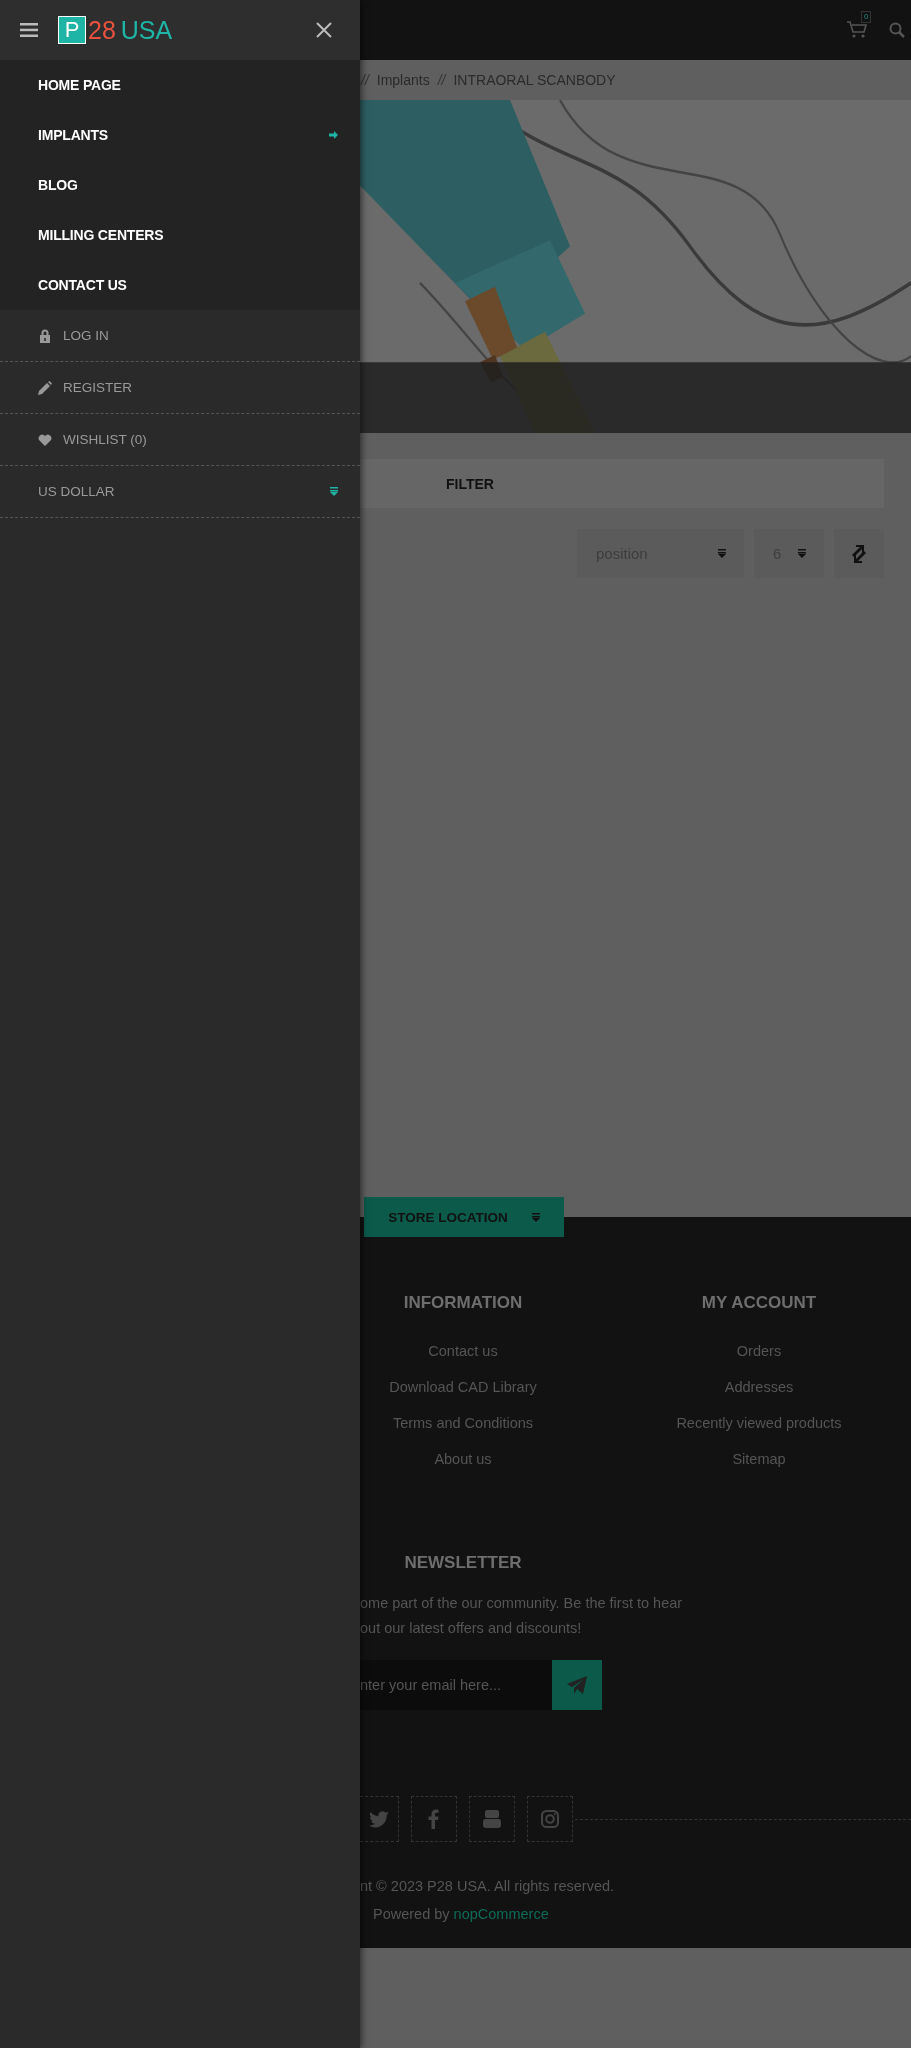  Describe the element at coordinates (79, 85) in the screenshot. I see `menu-label: HOME PAGE` at that location.